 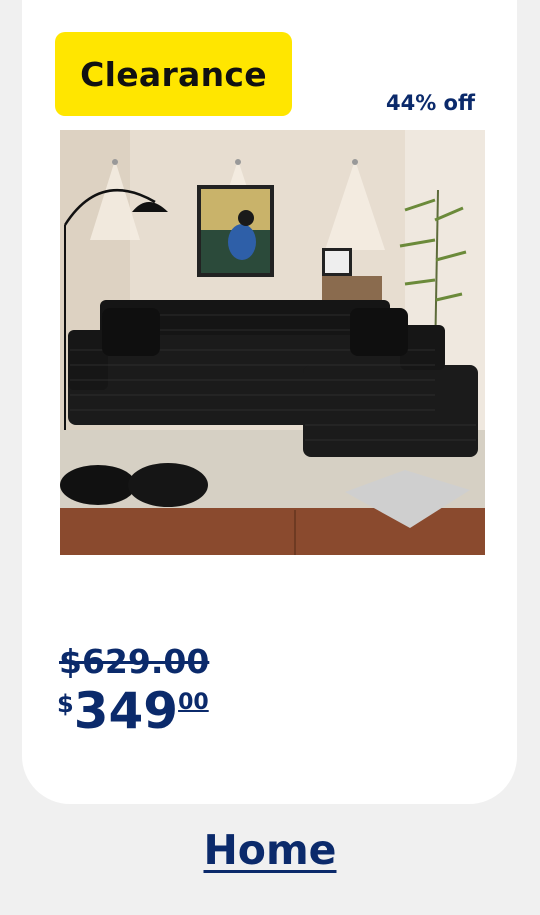 I want to click on current-price: $ 349 00, so click(x=133, y=711).